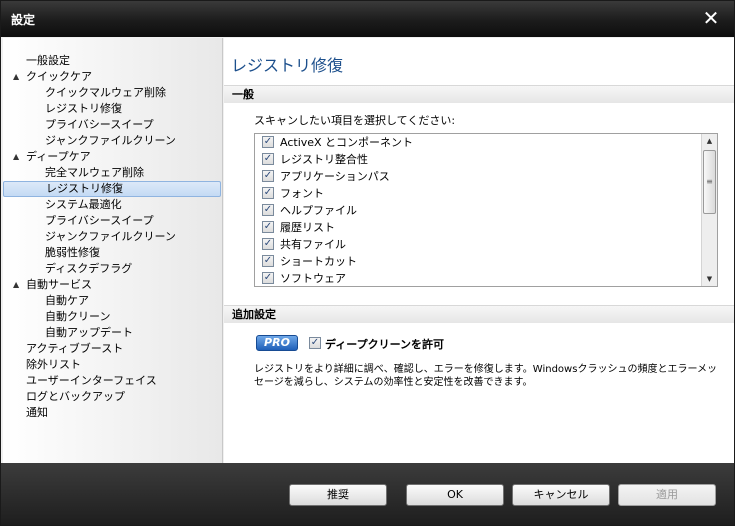 Image resolution: width=735 pixels, height=526 pixels. I want to click on list-item: ✓ 共有ファイル, so click(486, 244).